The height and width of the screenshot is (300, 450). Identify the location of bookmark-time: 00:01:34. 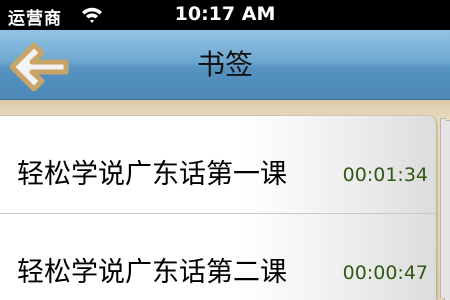
(385, 175).